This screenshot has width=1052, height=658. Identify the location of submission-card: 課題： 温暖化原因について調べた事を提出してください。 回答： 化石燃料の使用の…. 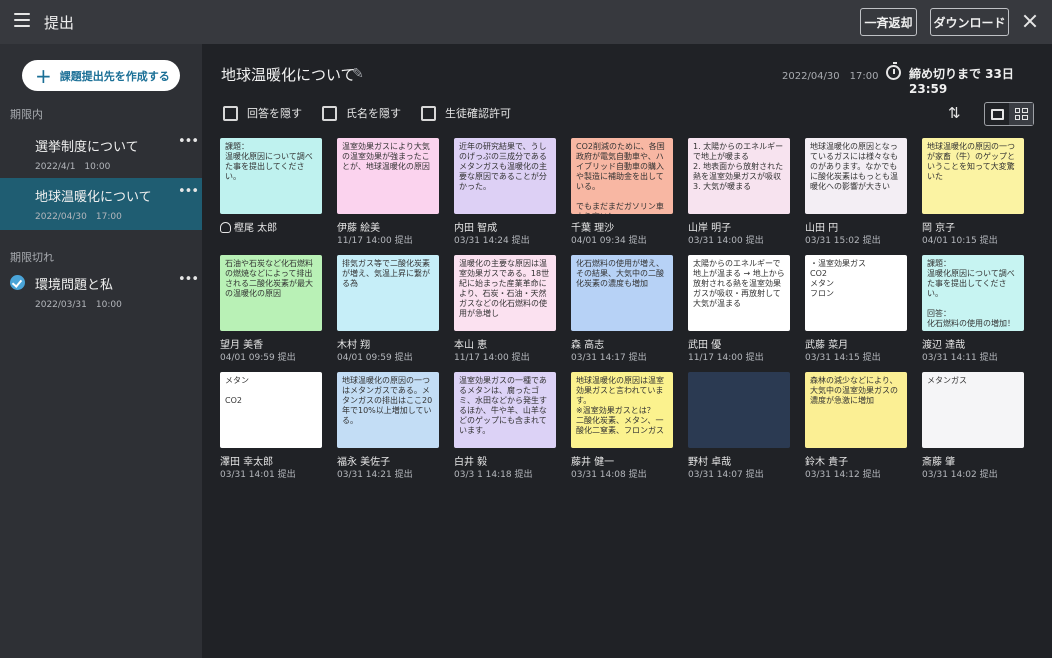
(973, 309).